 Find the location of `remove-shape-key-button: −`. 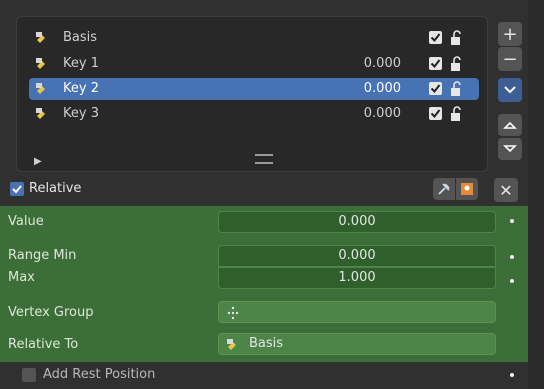

remove-shape-key-button: − is located at coordinates (510, 59).